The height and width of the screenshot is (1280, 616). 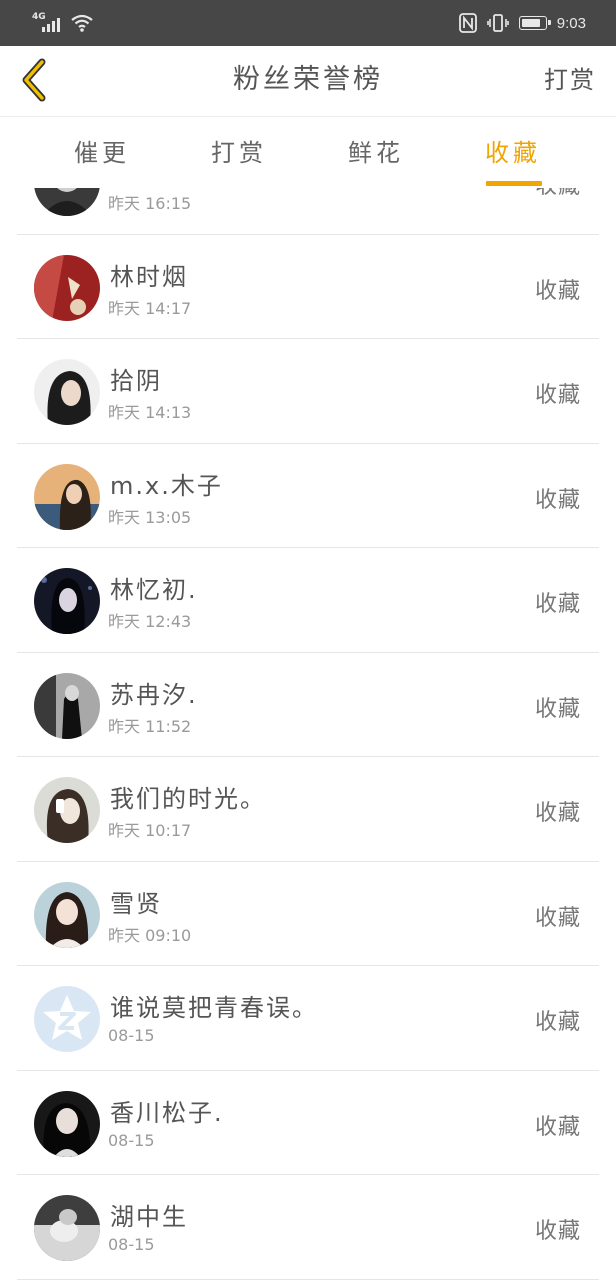 What do you see at coordinates (467, 23) in the screenshot?
I see `nfc-icon` at bounding box center [467, 23].